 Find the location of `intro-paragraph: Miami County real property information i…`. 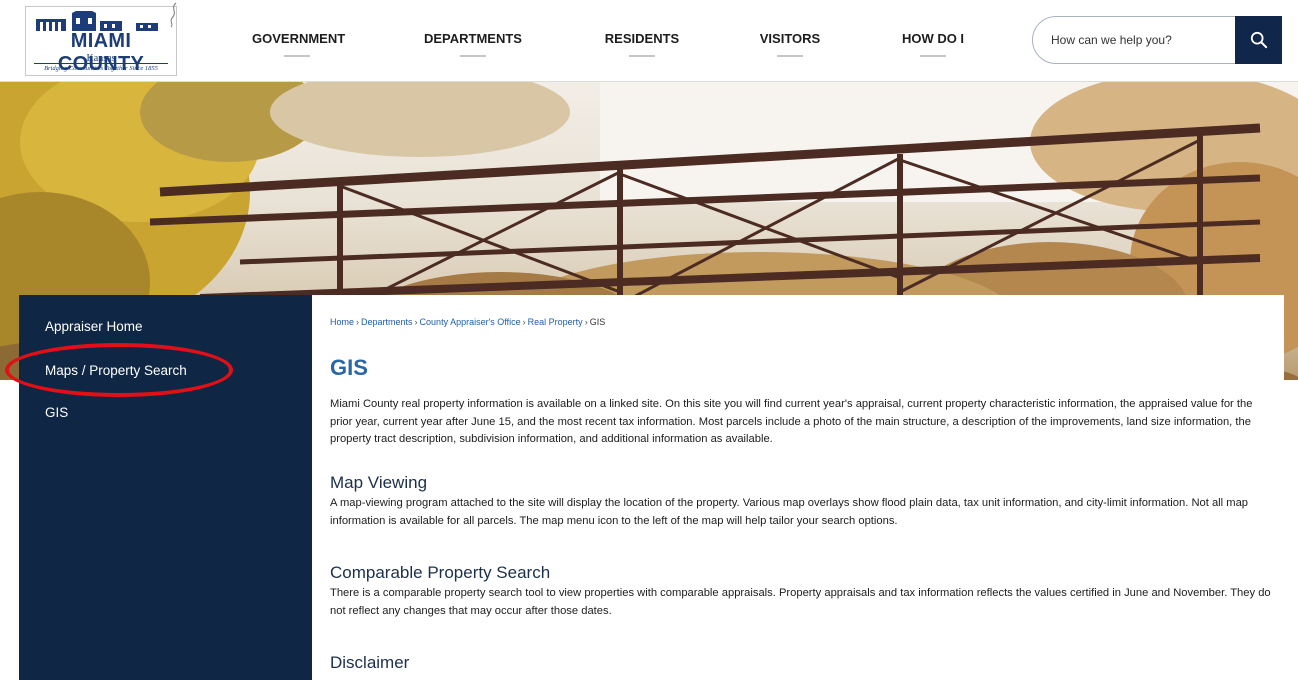

intro-paragraph: Miami County real property information i… is located at coordinates (791, 421).